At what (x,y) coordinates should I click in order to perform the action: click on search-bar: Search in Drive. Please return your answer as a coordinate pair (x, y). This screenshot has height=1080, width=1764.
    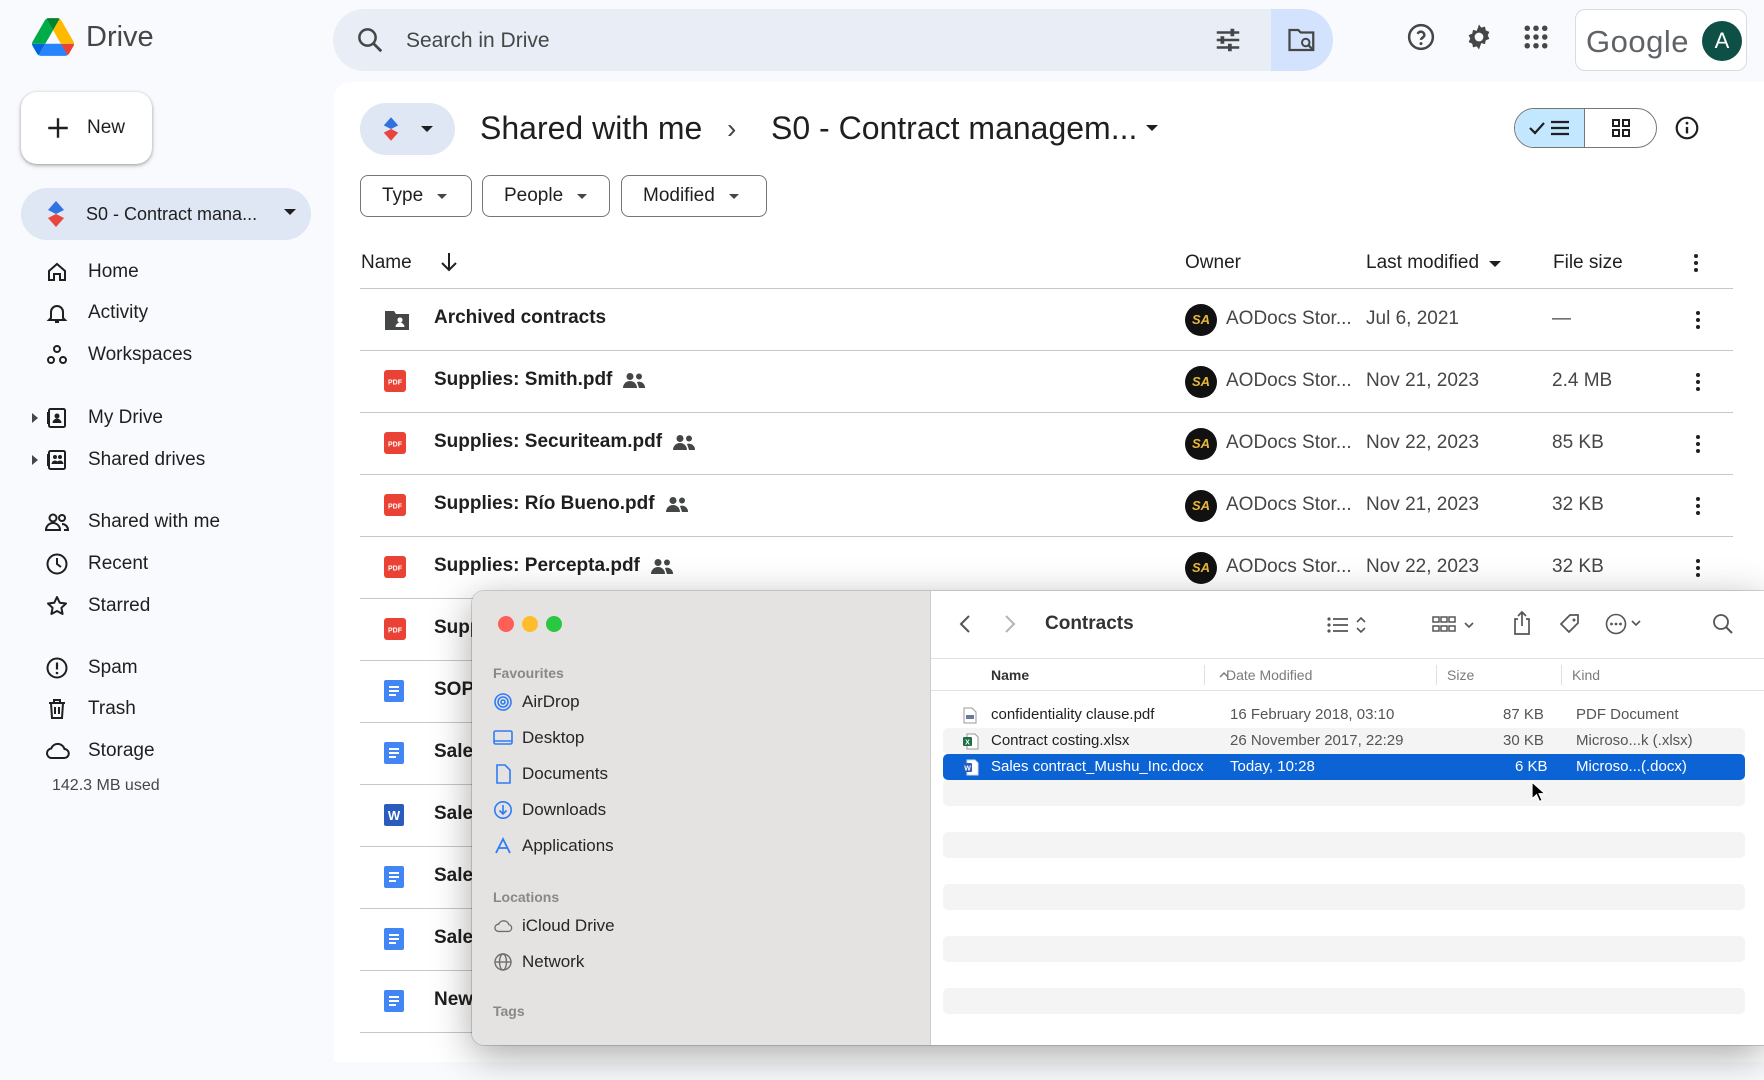
    Looking at the image, I should click on (833, 40).